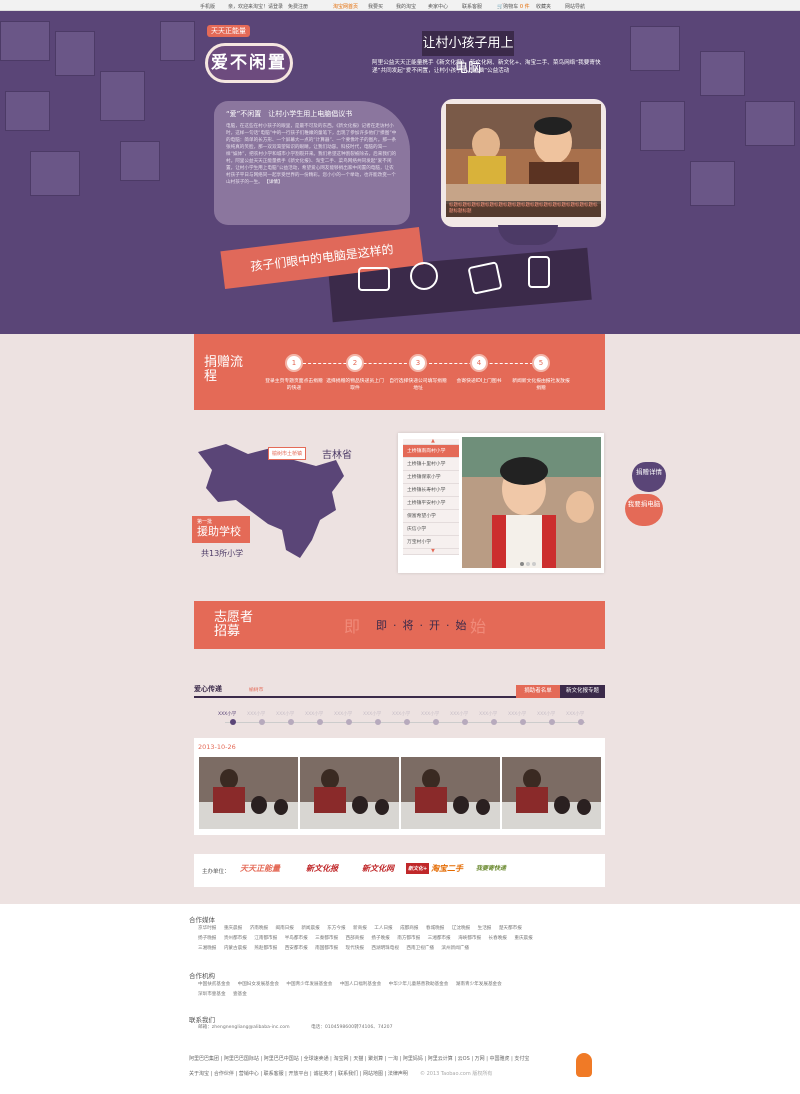 The image size is (800, 1094). I want to click on map-pin-label: 榆树市土桥镇, so click(287, 453).